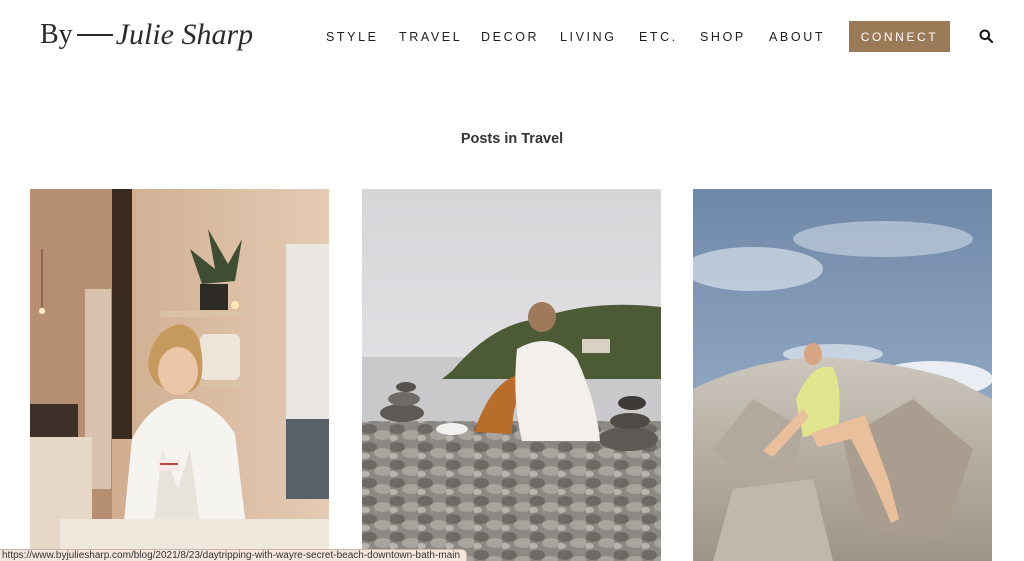 This screenshot has width=1024, height=561. Describe the element at coordinates (56, 34) in the screenshot. I see `logo-prefix: By` at that location.